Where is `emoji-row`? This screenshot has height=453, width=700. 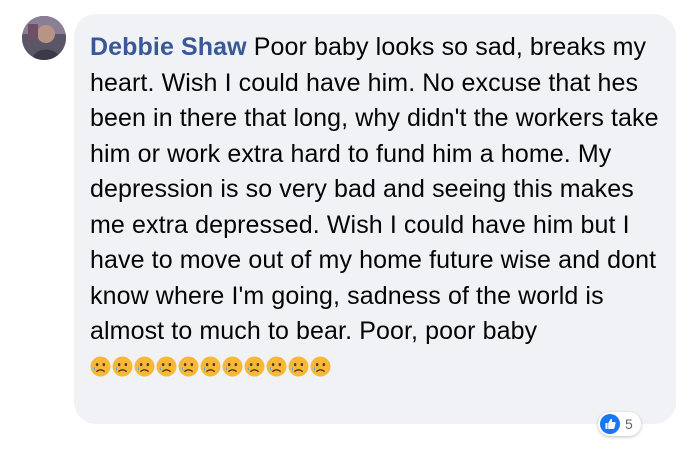 emoji-row is located at coordinates (211, 367).